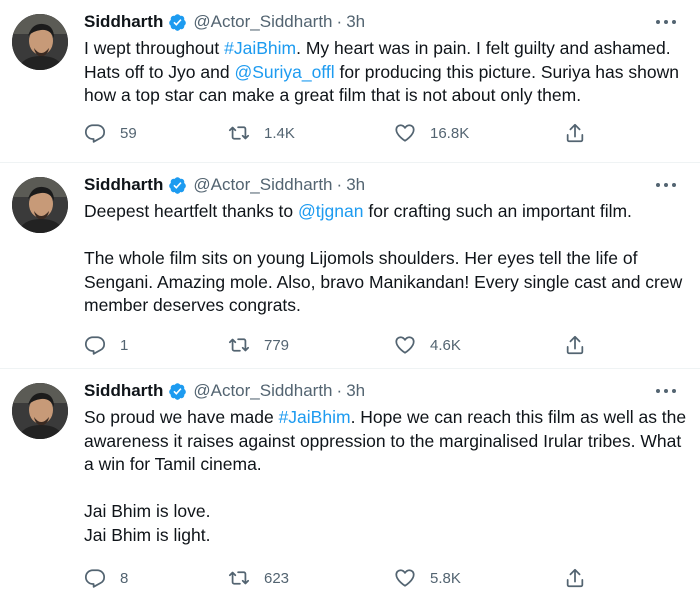  I want to click on like-button: 16.8K, so click(431, 133).